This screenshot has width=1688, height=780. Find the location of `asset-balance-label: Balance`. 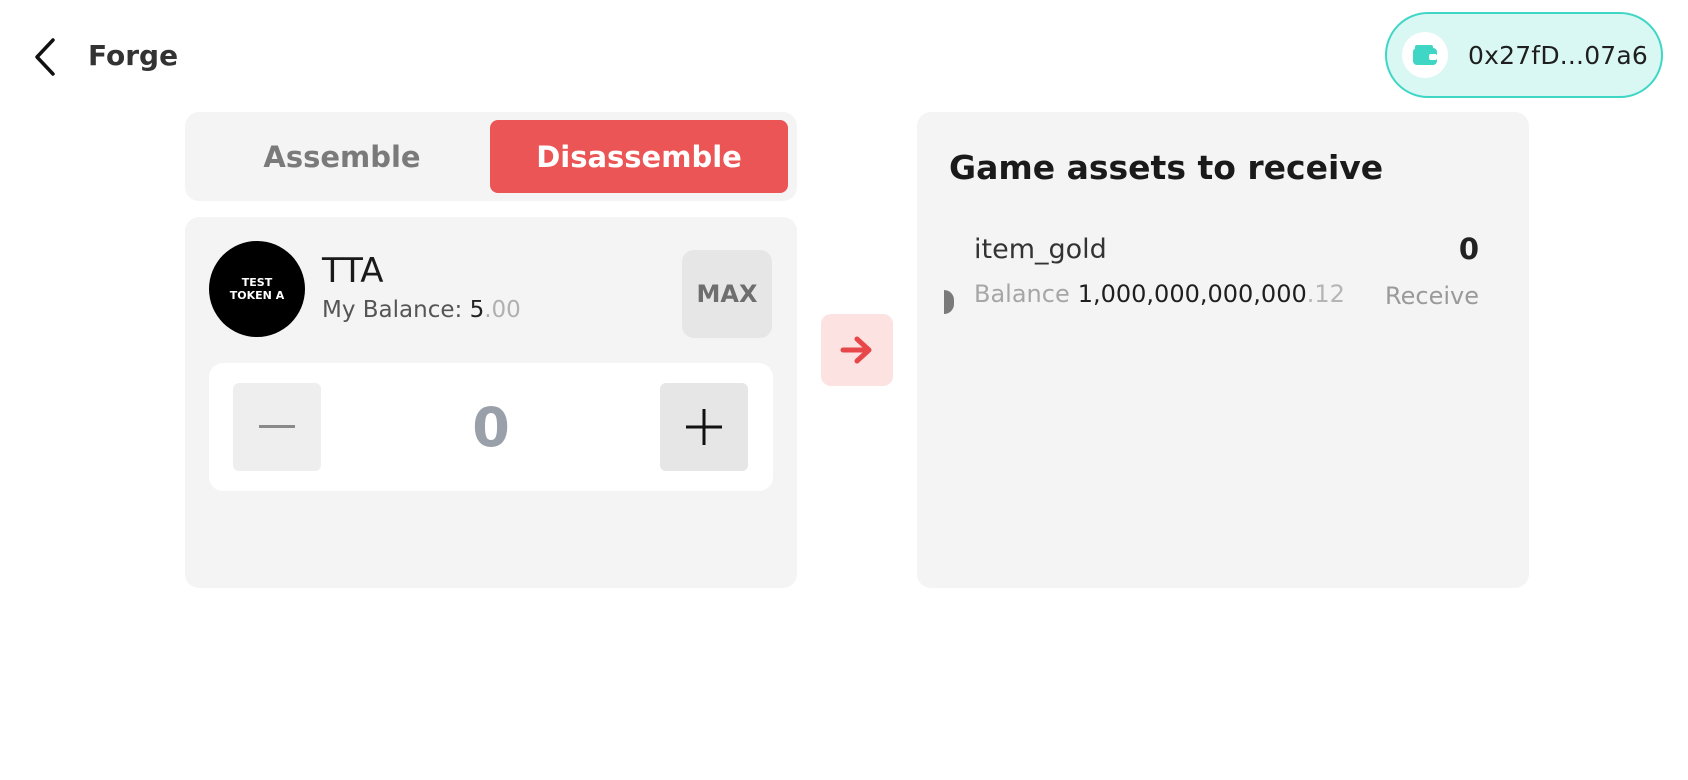

asset-balance-label: Balance is located at coordinates (1022, 294).